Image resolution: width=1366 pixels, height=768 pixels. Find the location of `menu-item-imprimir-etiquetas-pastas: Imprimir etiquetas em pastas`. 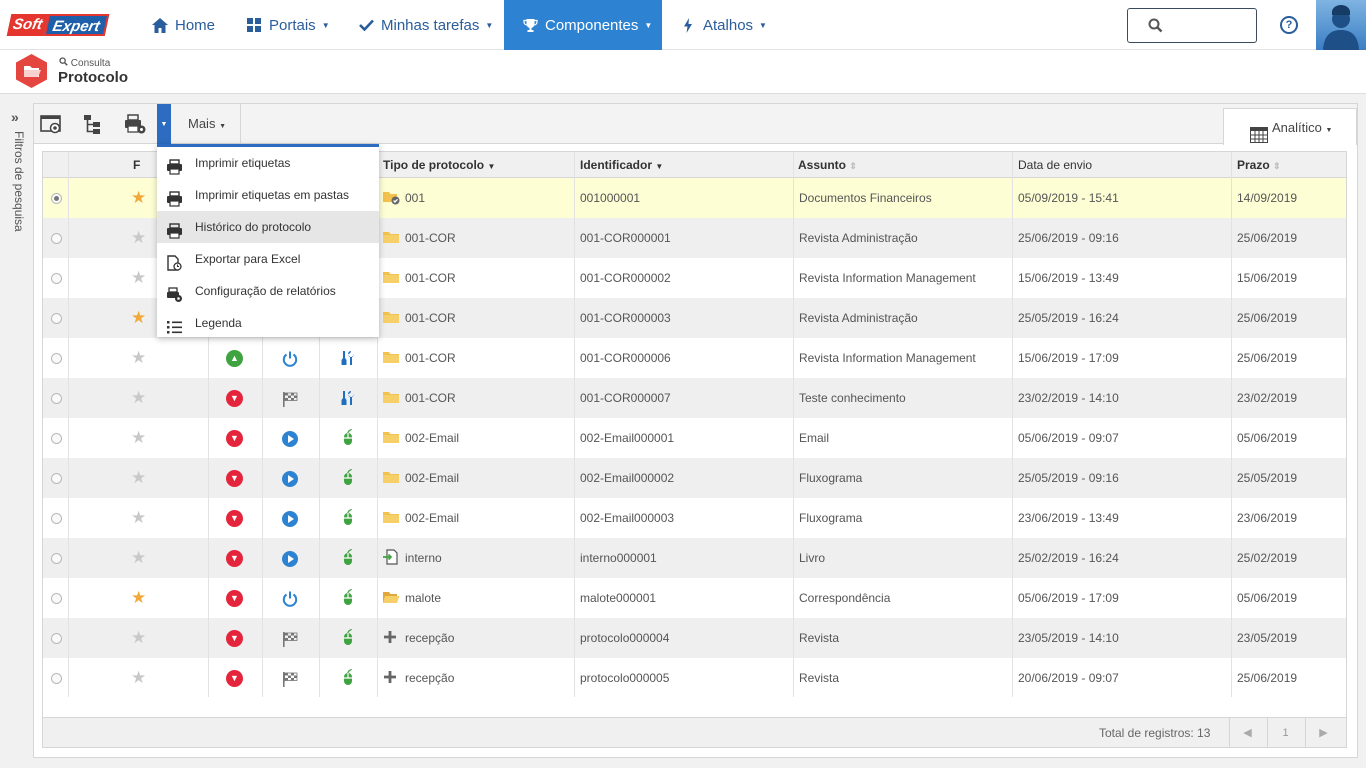

menu-item-imprimir-etiquetas-pastas: Imprimir etiquetas em pastas is located at coordinates (268, 195).